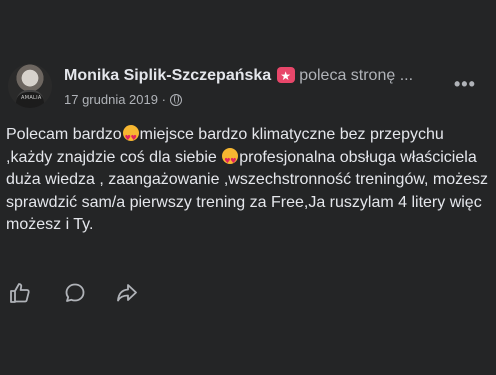 The image size is (496, 375). What do you see at coordinates (30, 86) in the screenshot?
I see `avatar: AMALIA` at bounding box center [30, 86].